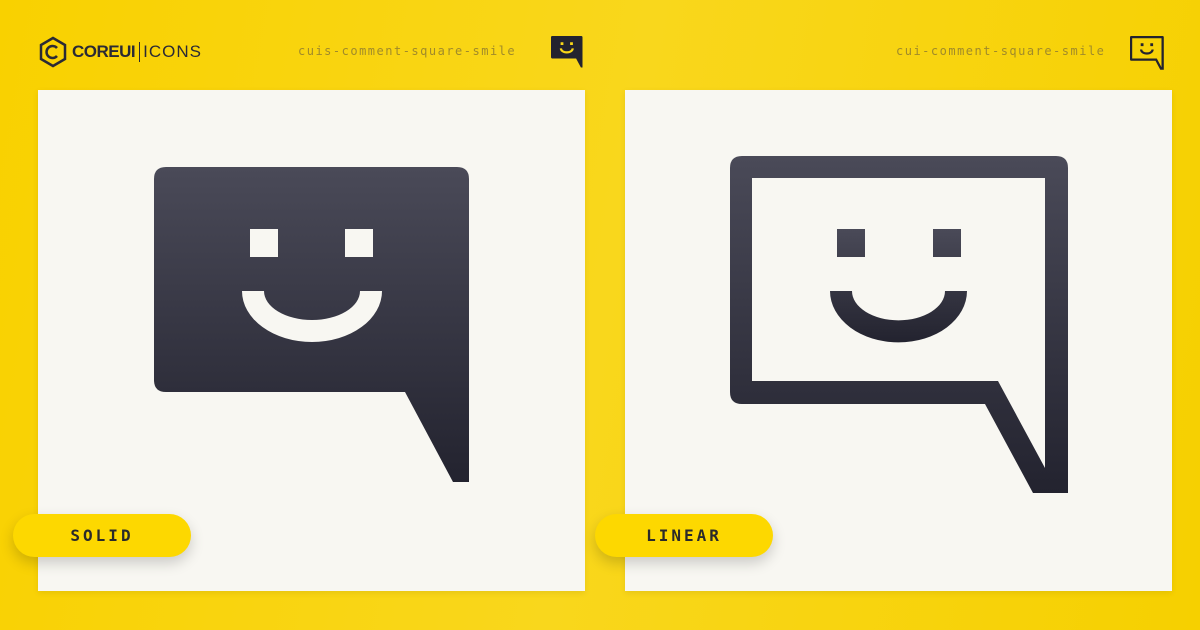 This screenshot has width=1200, height=630. I want to click on small-linear-smile-icon, so click(1147, 53).